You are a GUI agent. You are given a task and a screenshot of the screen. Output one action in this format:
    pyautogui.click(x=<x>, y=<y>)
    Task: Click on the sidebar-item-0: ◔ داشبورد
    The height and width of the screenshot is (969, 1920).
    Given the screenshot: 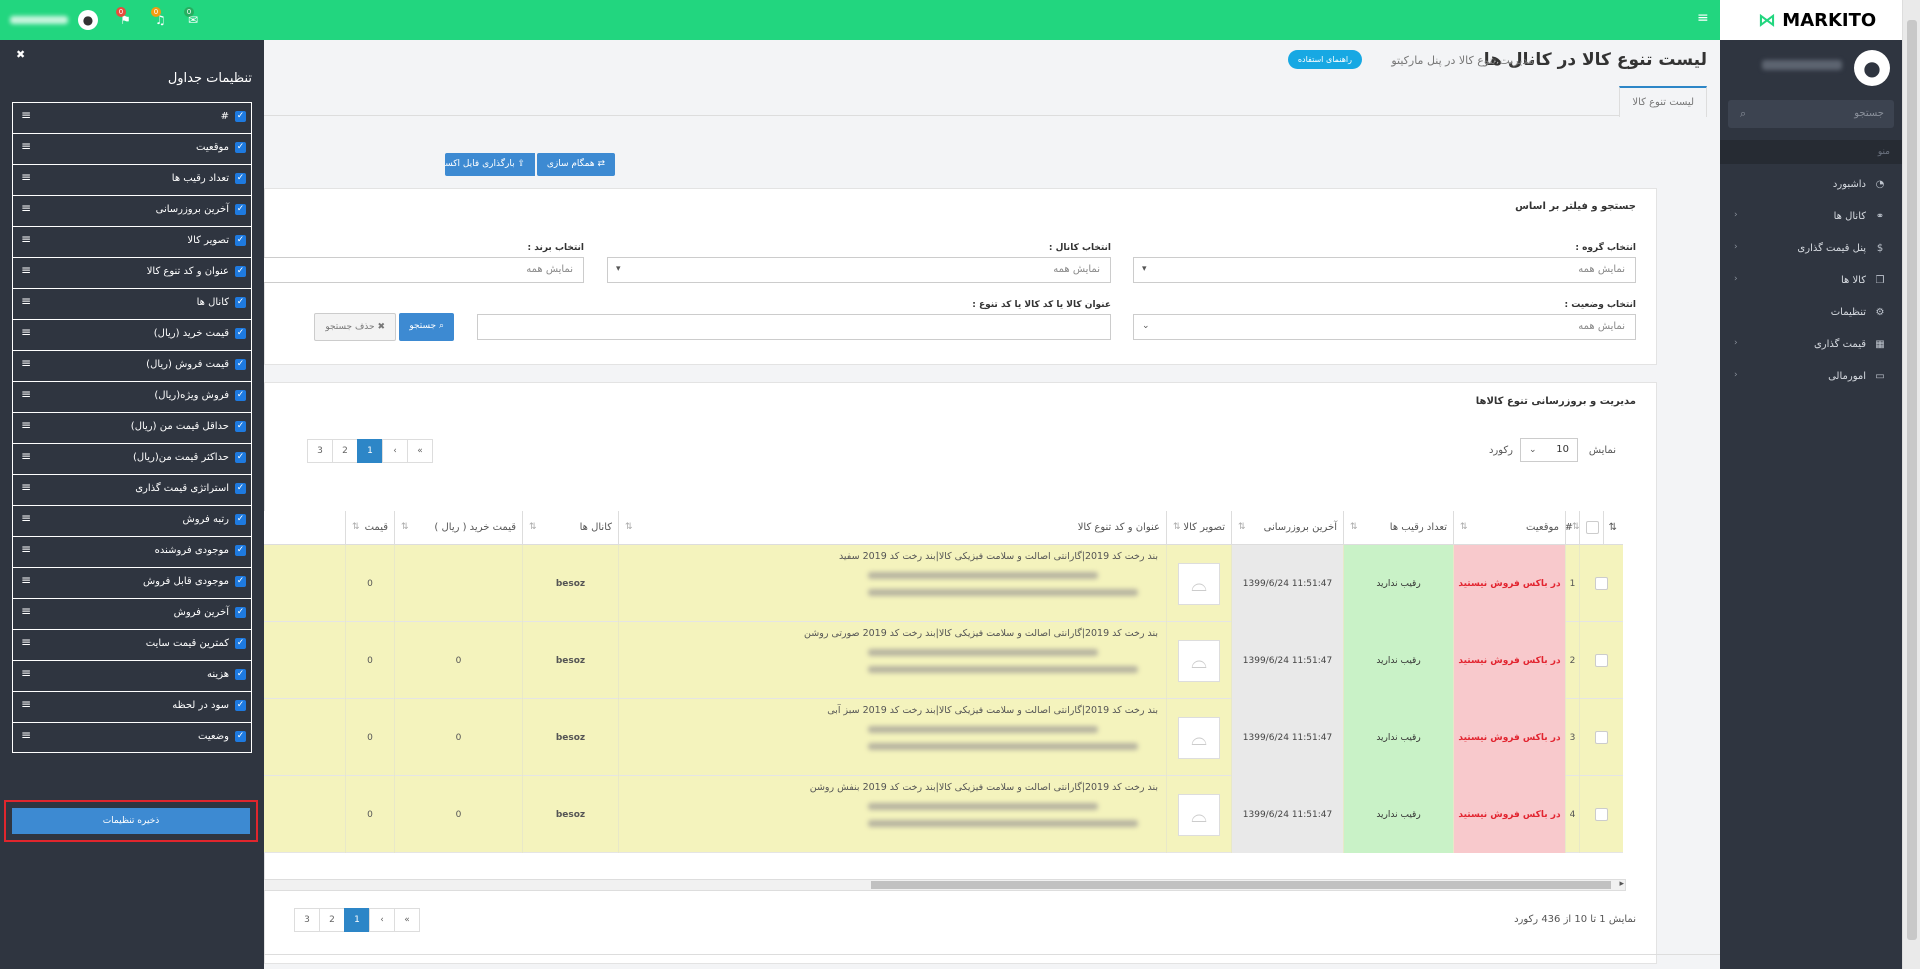 What is the action you would take?
    pyautogui.click(x=1811, y=184)
    